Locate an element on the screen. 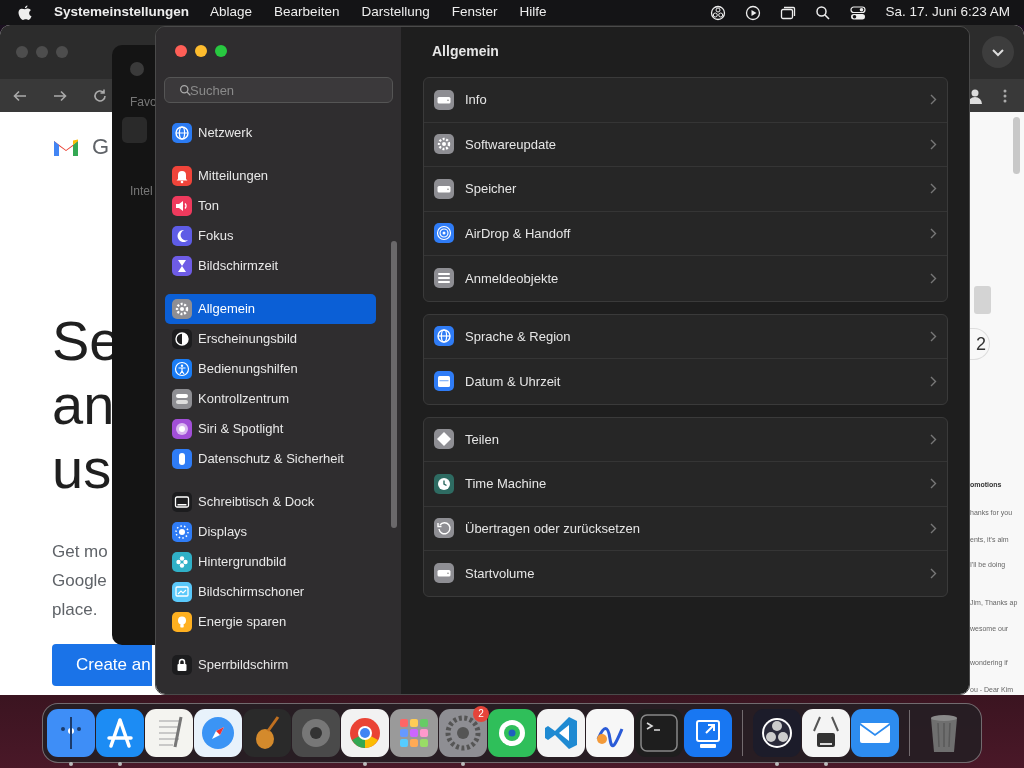 The width and height of the screenshot is (1024, 768). settings-row: Sprache & Region is located at coordinates (685, 336).